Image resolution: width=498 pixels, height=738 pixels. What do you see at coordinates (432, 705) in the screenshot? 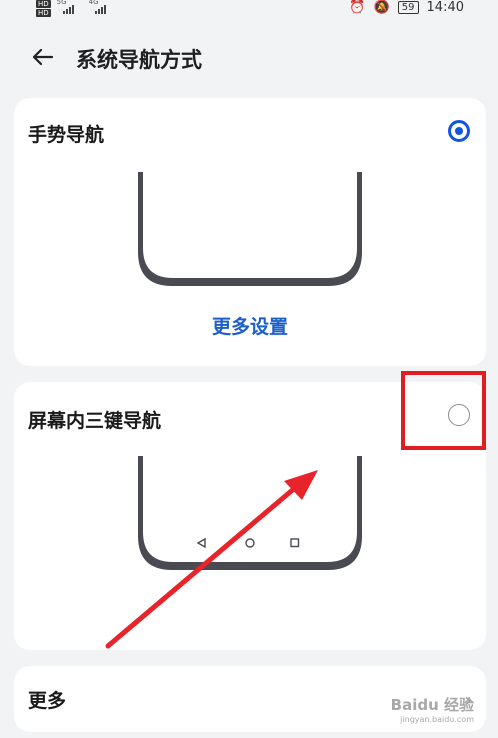
I see `watermark-brand: Baidu 经验` at bounding box center [432, 705].